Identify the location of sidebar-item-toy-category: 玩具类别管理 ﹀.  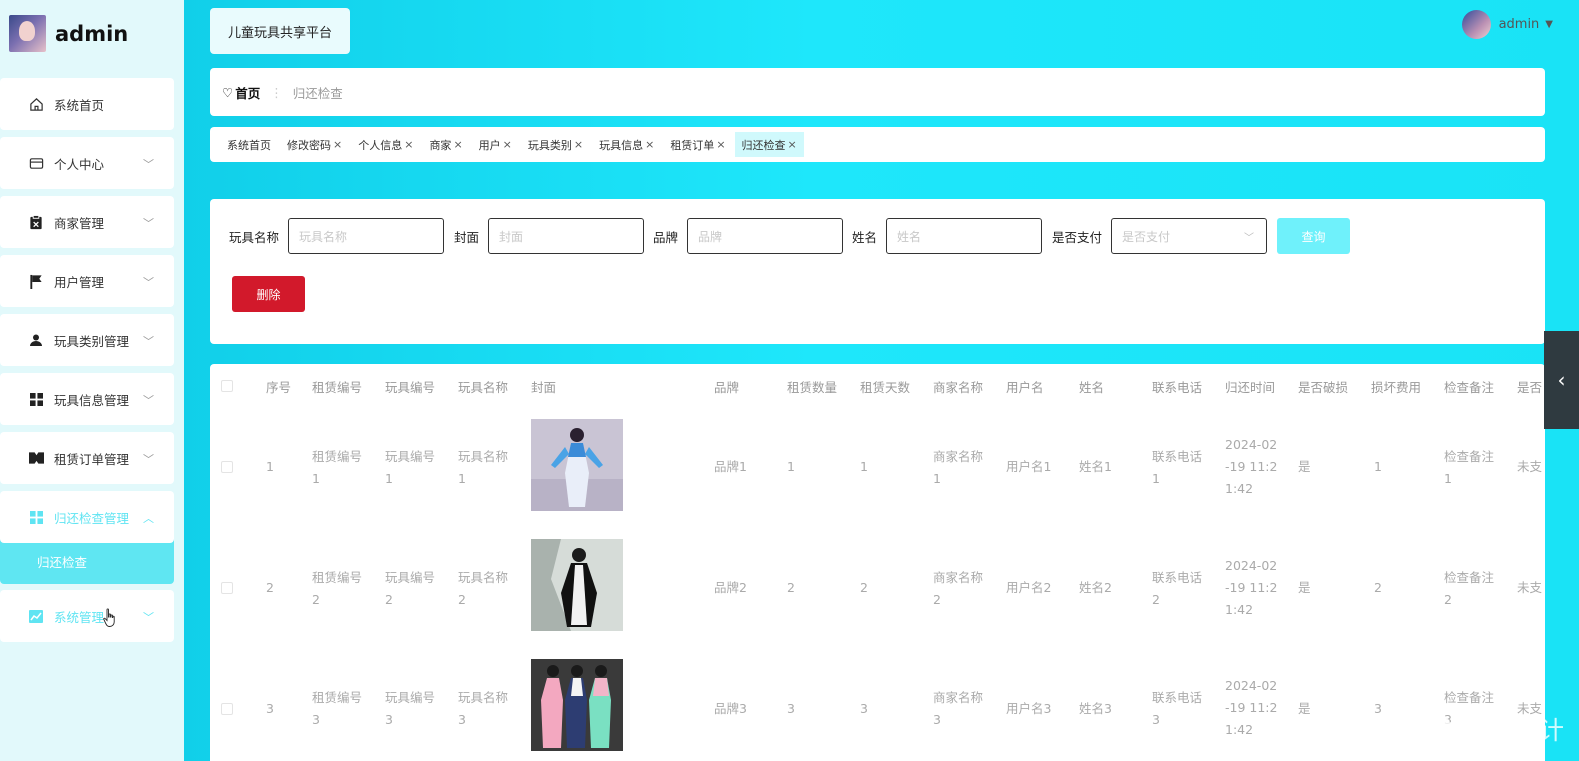
(87, 340).